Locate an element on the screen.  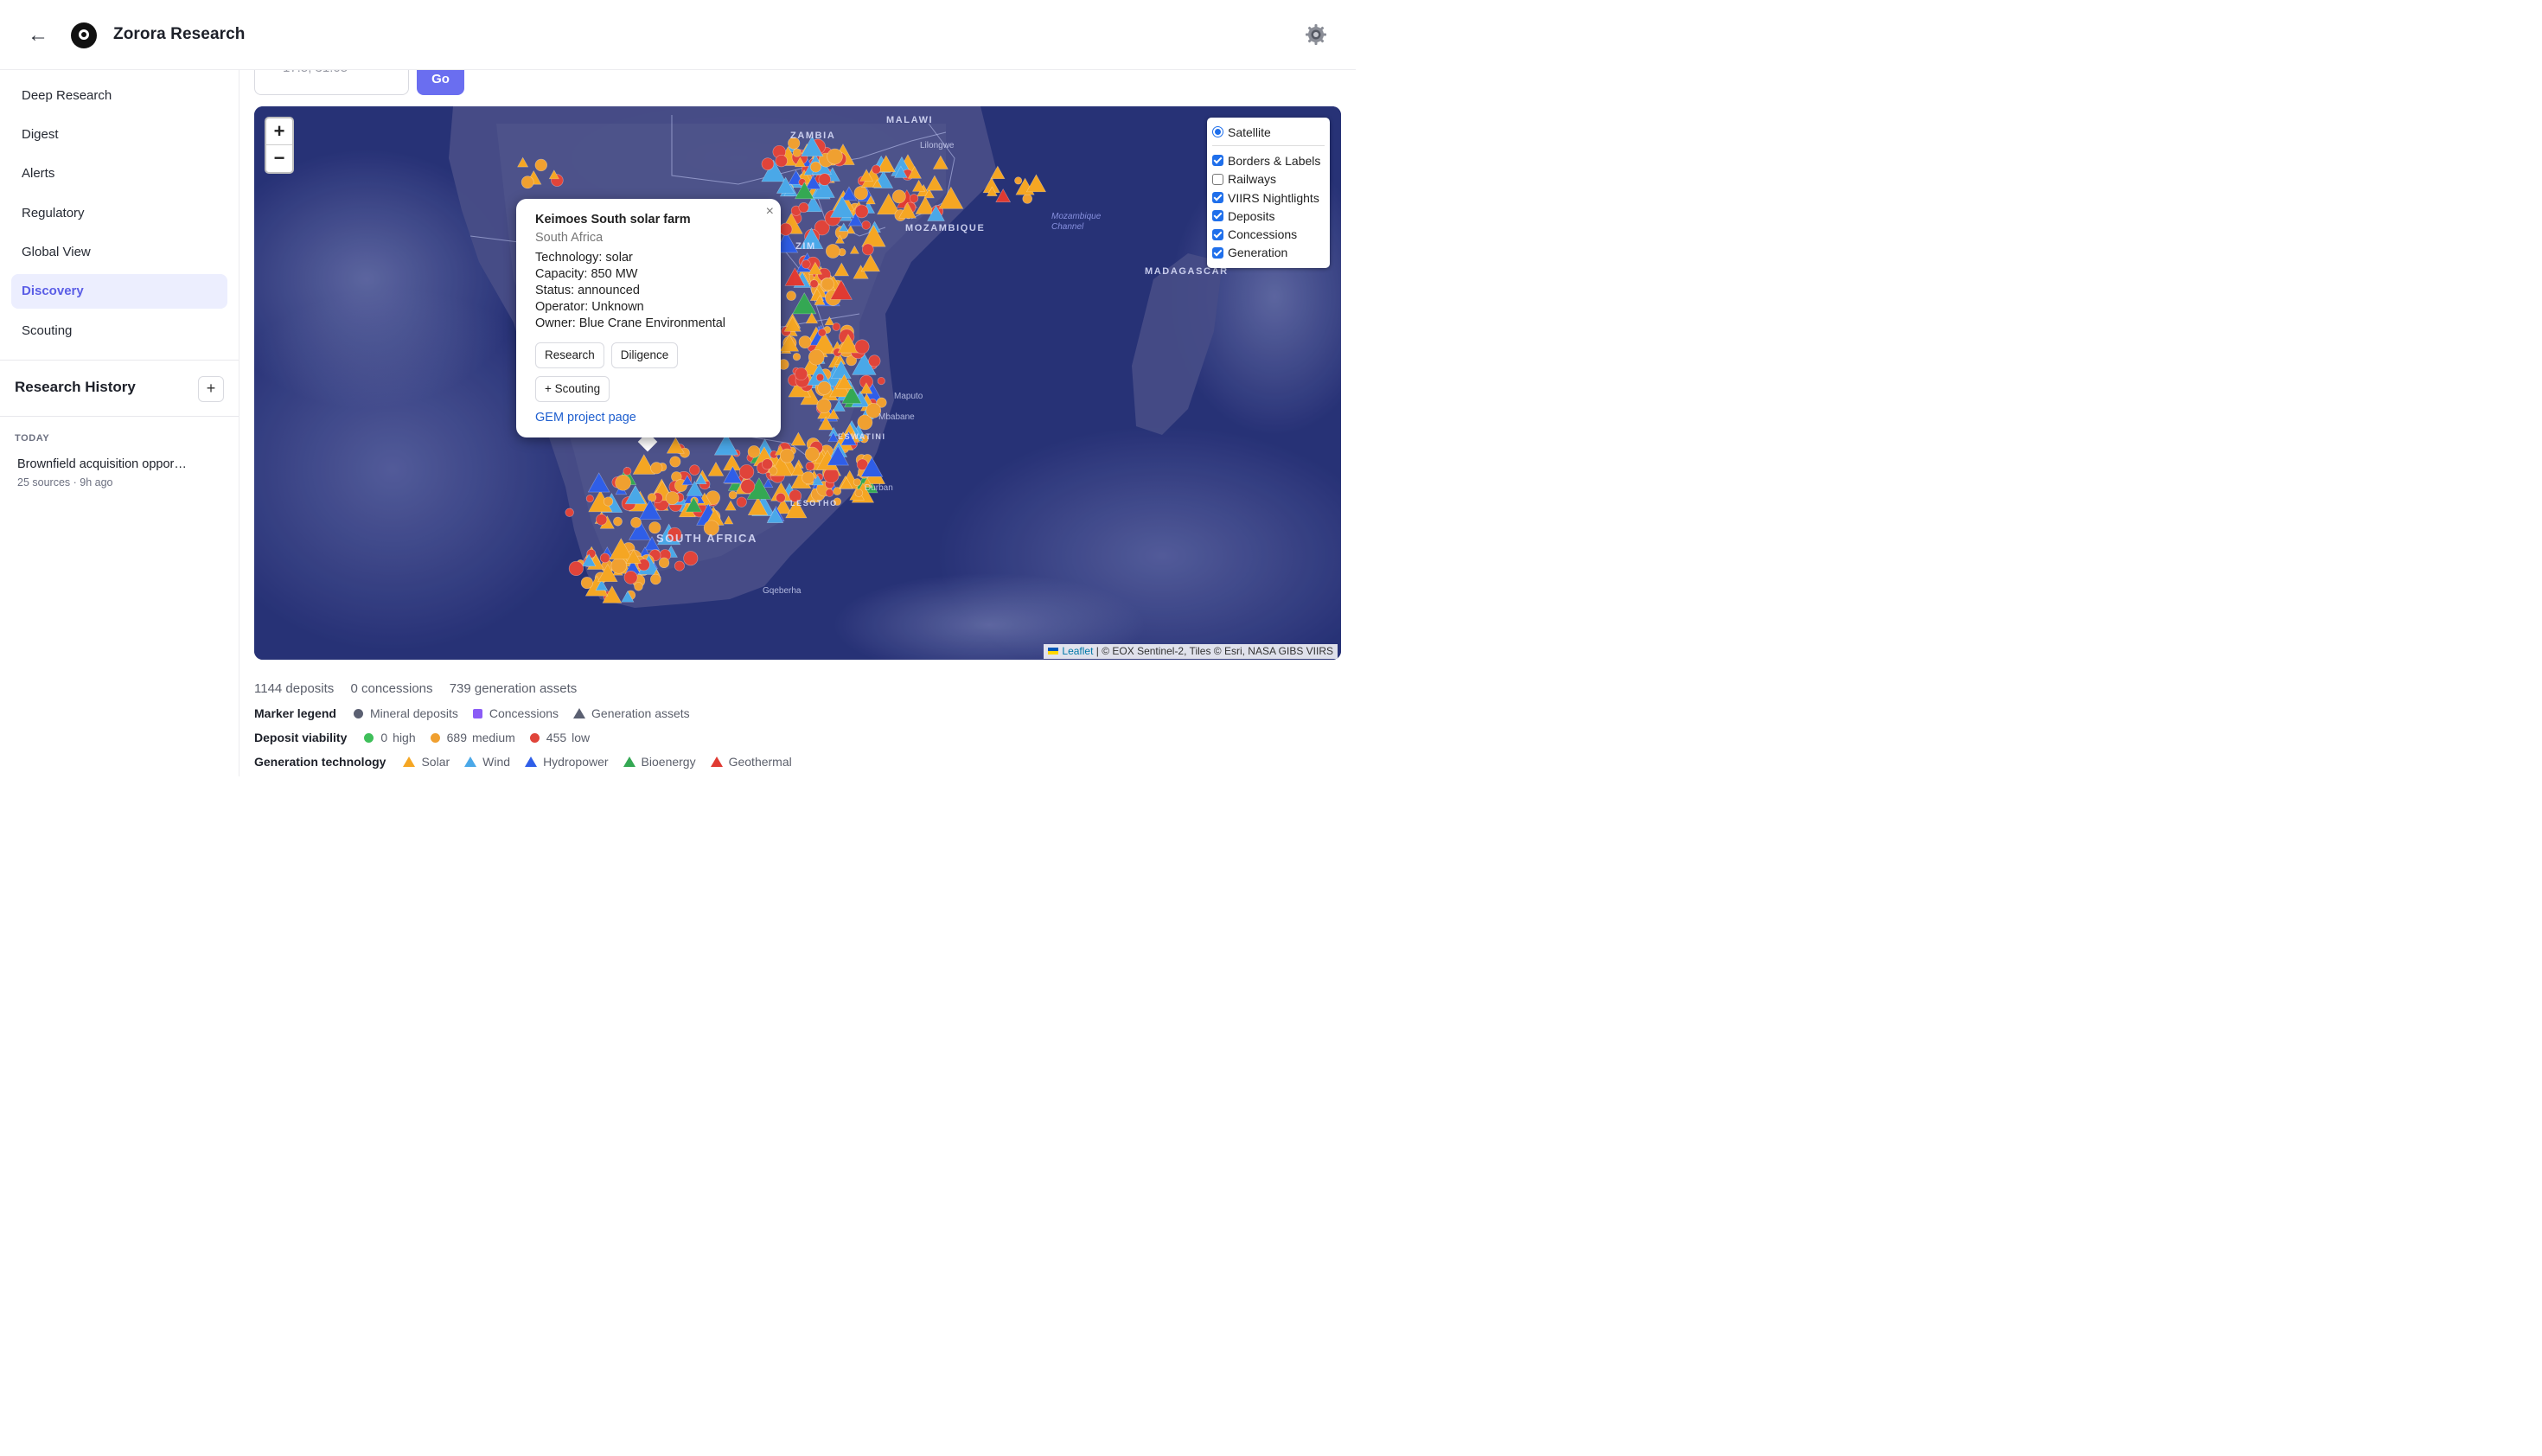
layer-generation: Generation is located at coordinates (1268, 253).